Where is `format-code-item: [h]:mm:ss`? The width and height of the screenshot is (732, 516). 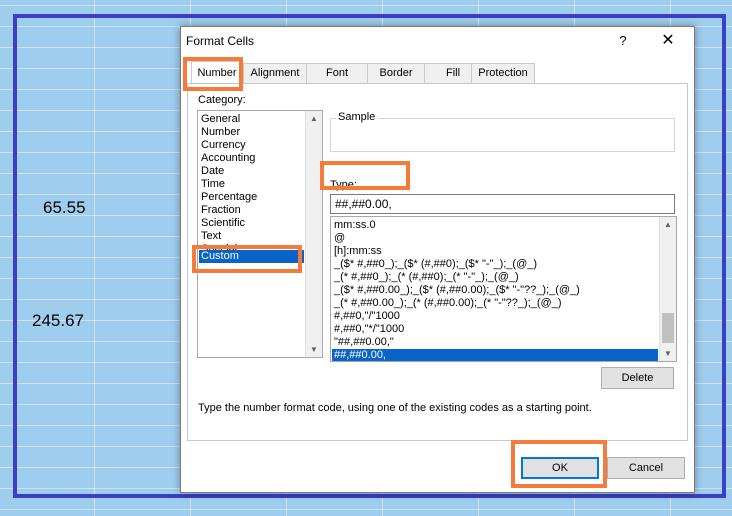
format-code-item: [h]:mm:ss is located at coordinates (358, 251).